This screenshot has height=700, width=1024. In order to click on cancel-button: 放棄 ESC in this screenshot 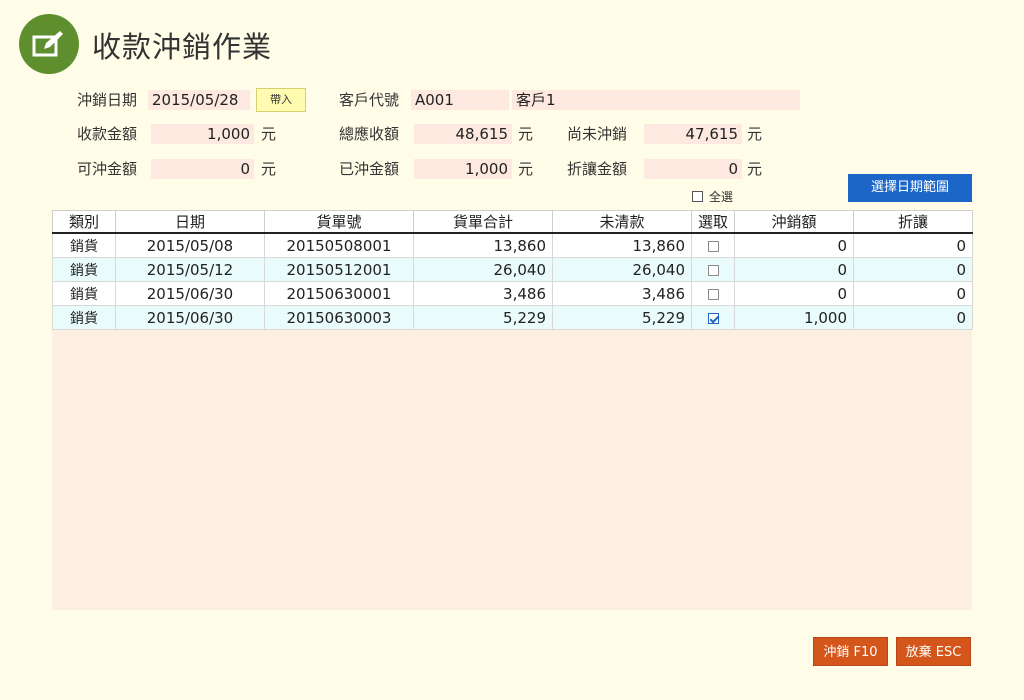, I will do `click(933, 651)`.